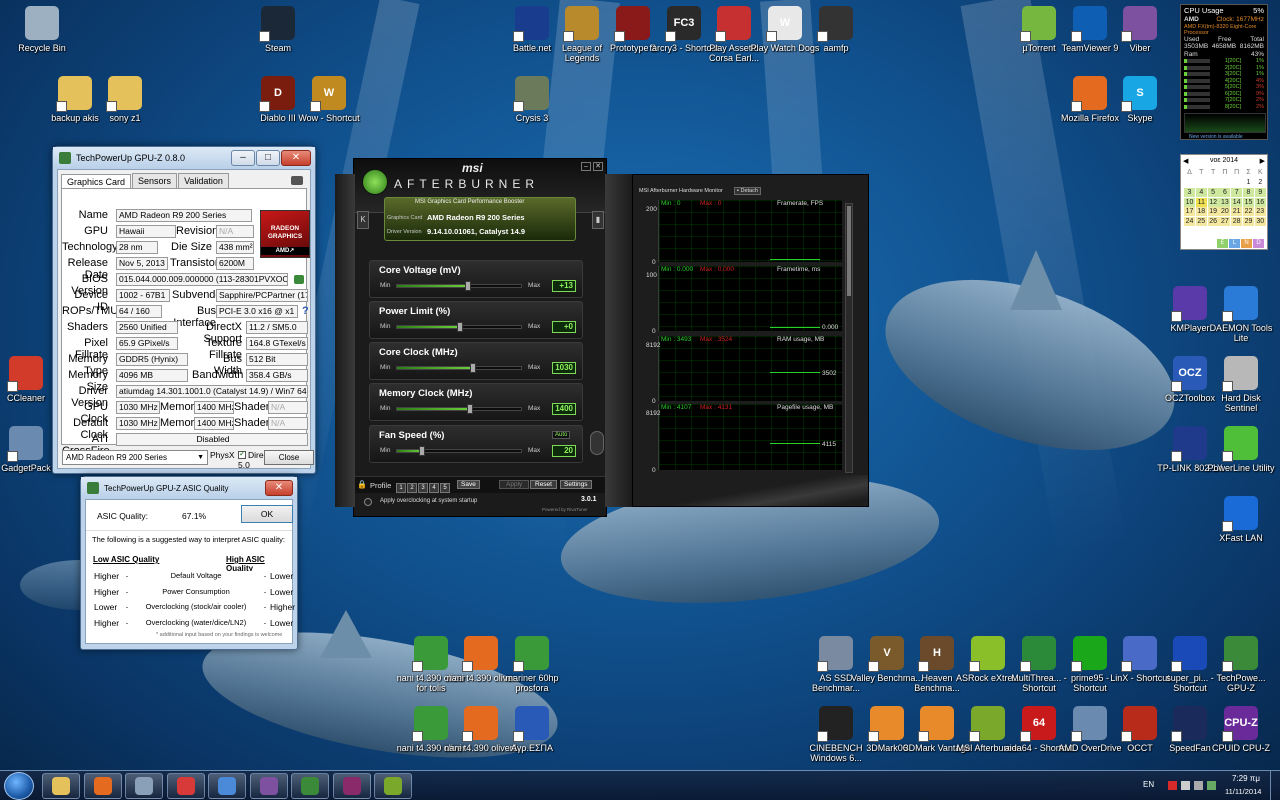  Describe the element at coordinates (1241, 666) in the screenshot. I see `techpowerup-icon: TechPowe... GPU-Z` at that location.